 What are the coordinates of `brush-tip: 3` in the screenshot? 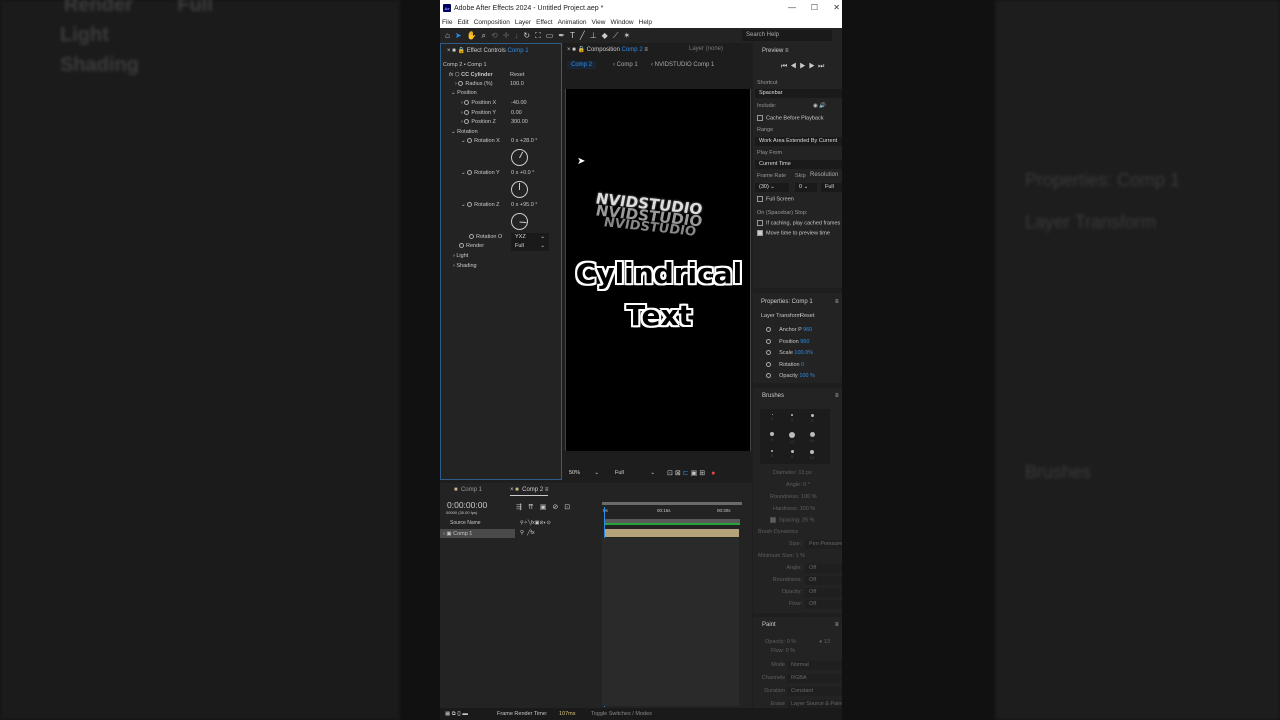 It's located at (792, 419).